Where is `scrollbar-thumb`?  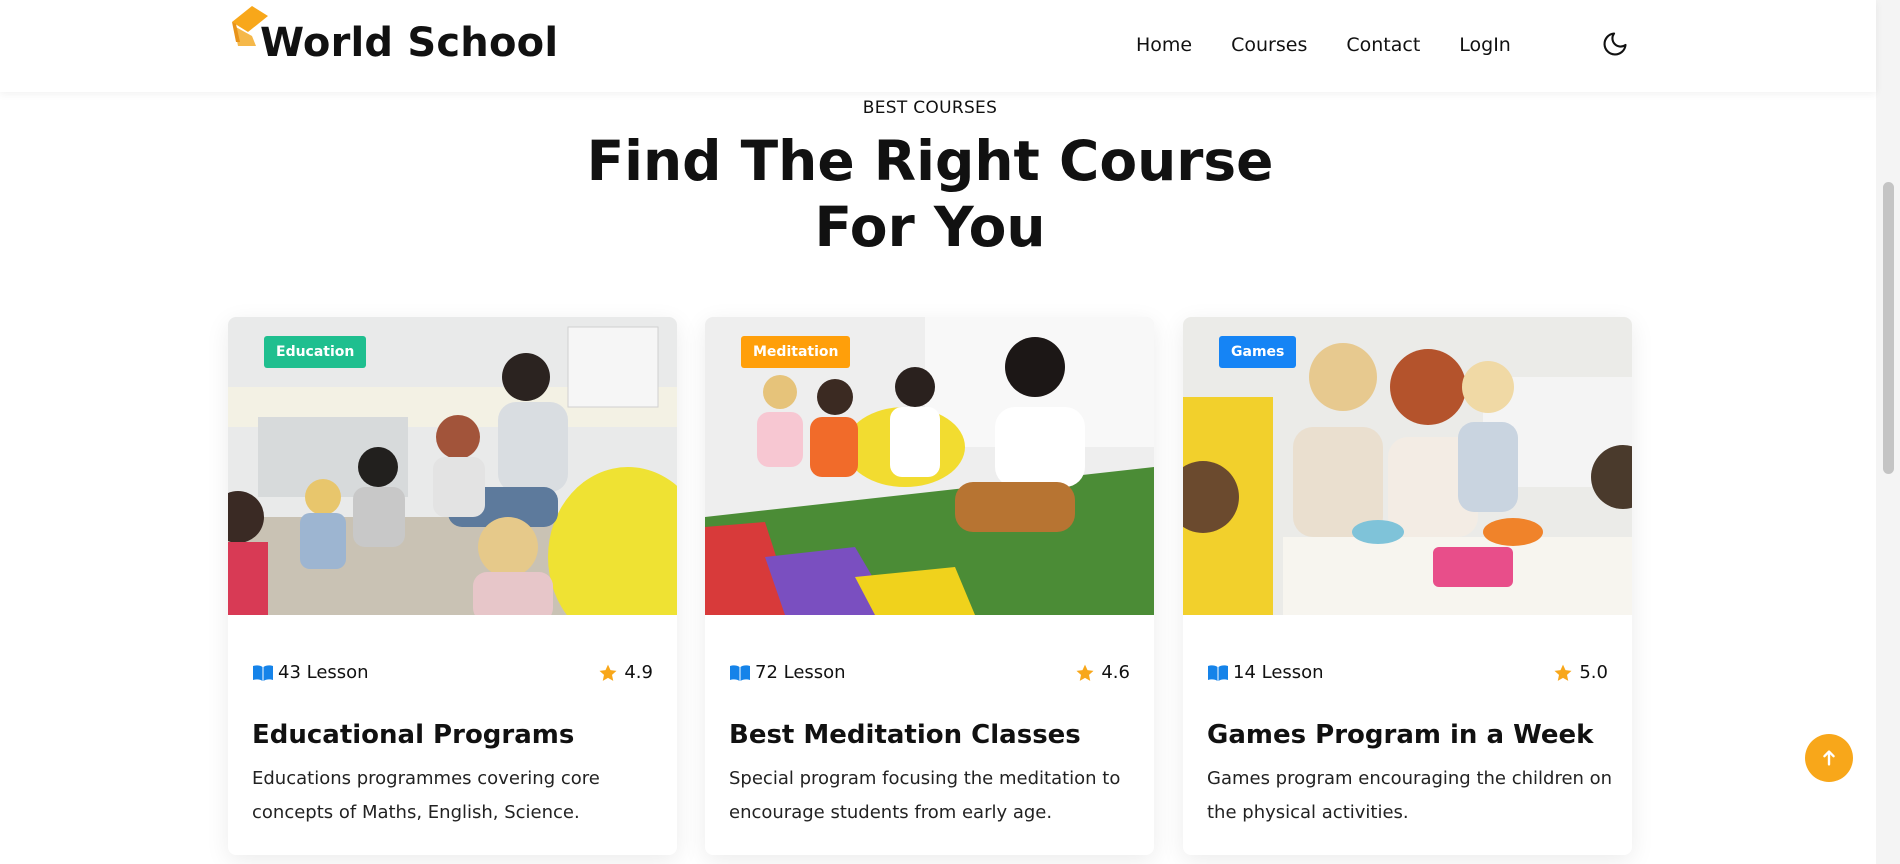 scrollbar-thumb is located at coordinates (1888, 328).